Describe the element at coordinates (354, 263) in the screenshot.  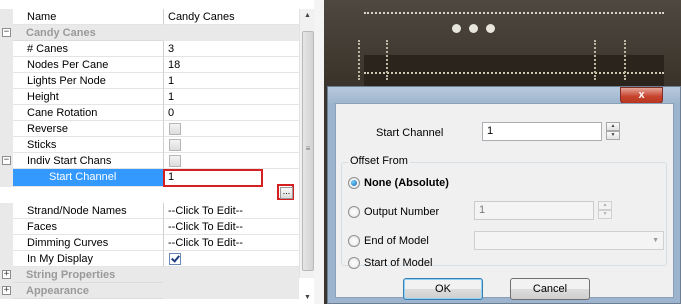
I see `radio-start-of-model` at that location.